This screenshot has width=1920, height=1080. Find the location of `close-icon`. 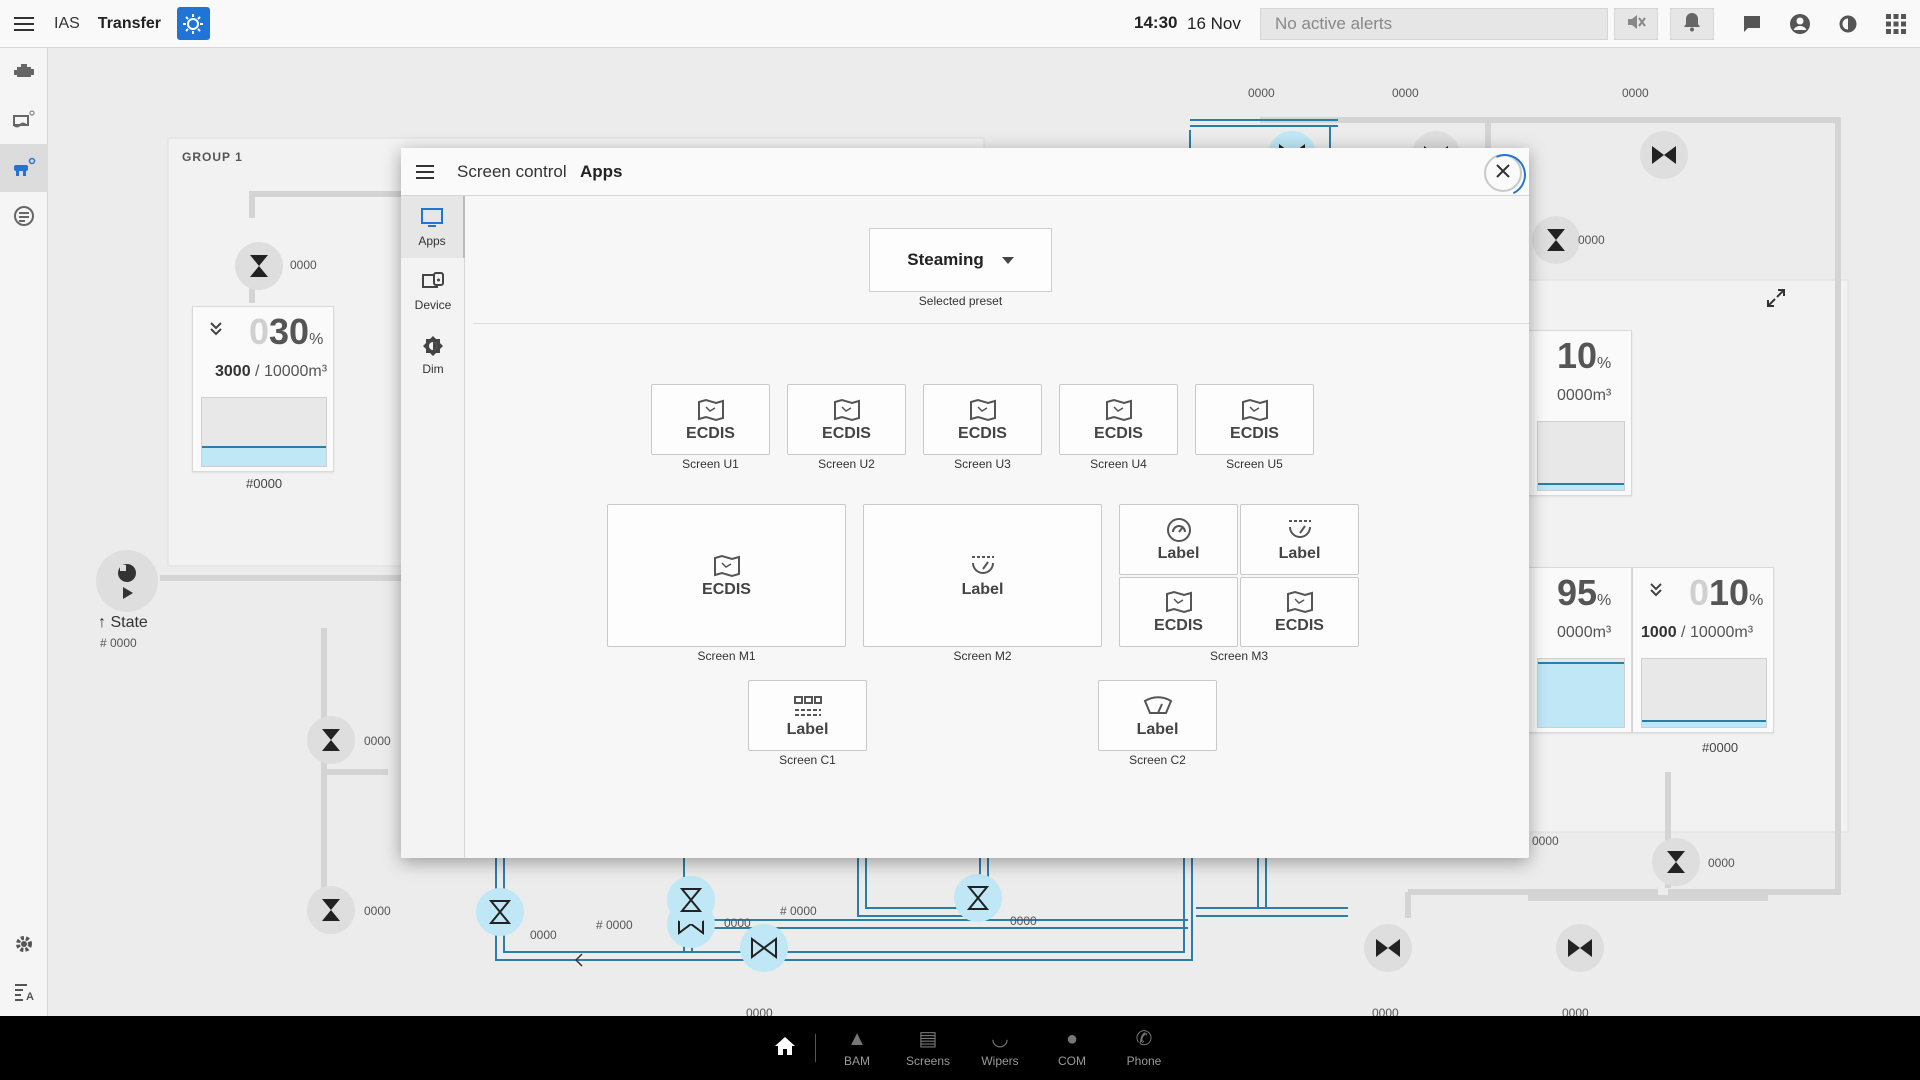

close-icon is located at coordinates (1503, 173).